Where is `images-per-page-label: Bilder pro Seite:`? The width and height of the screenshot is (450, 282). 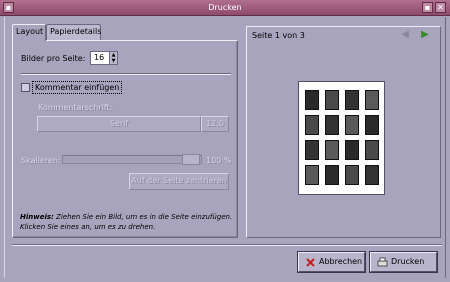
images-per-page-label: Bilder pro Seite: is located at coordinates (53, 58).